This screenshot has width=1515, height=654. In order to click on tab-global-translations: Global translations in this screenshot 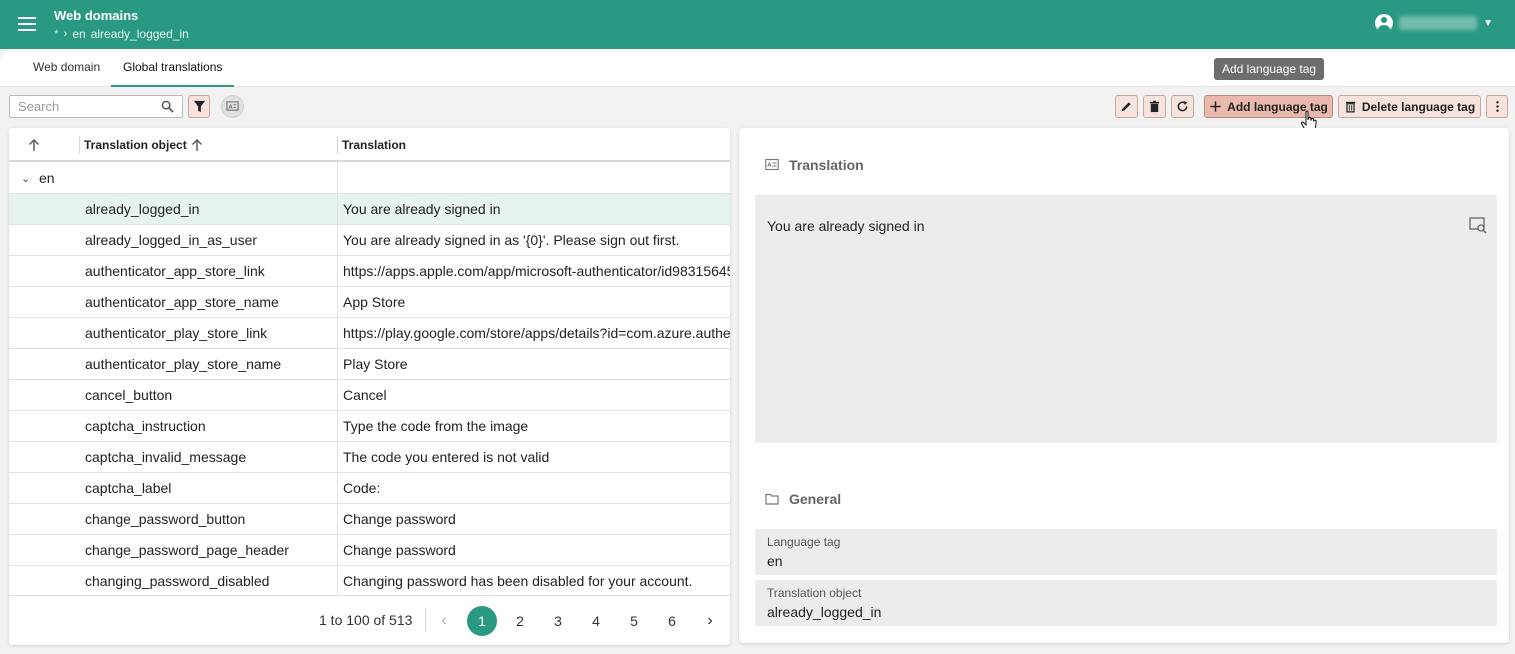, I will do `click(173, 68)`.